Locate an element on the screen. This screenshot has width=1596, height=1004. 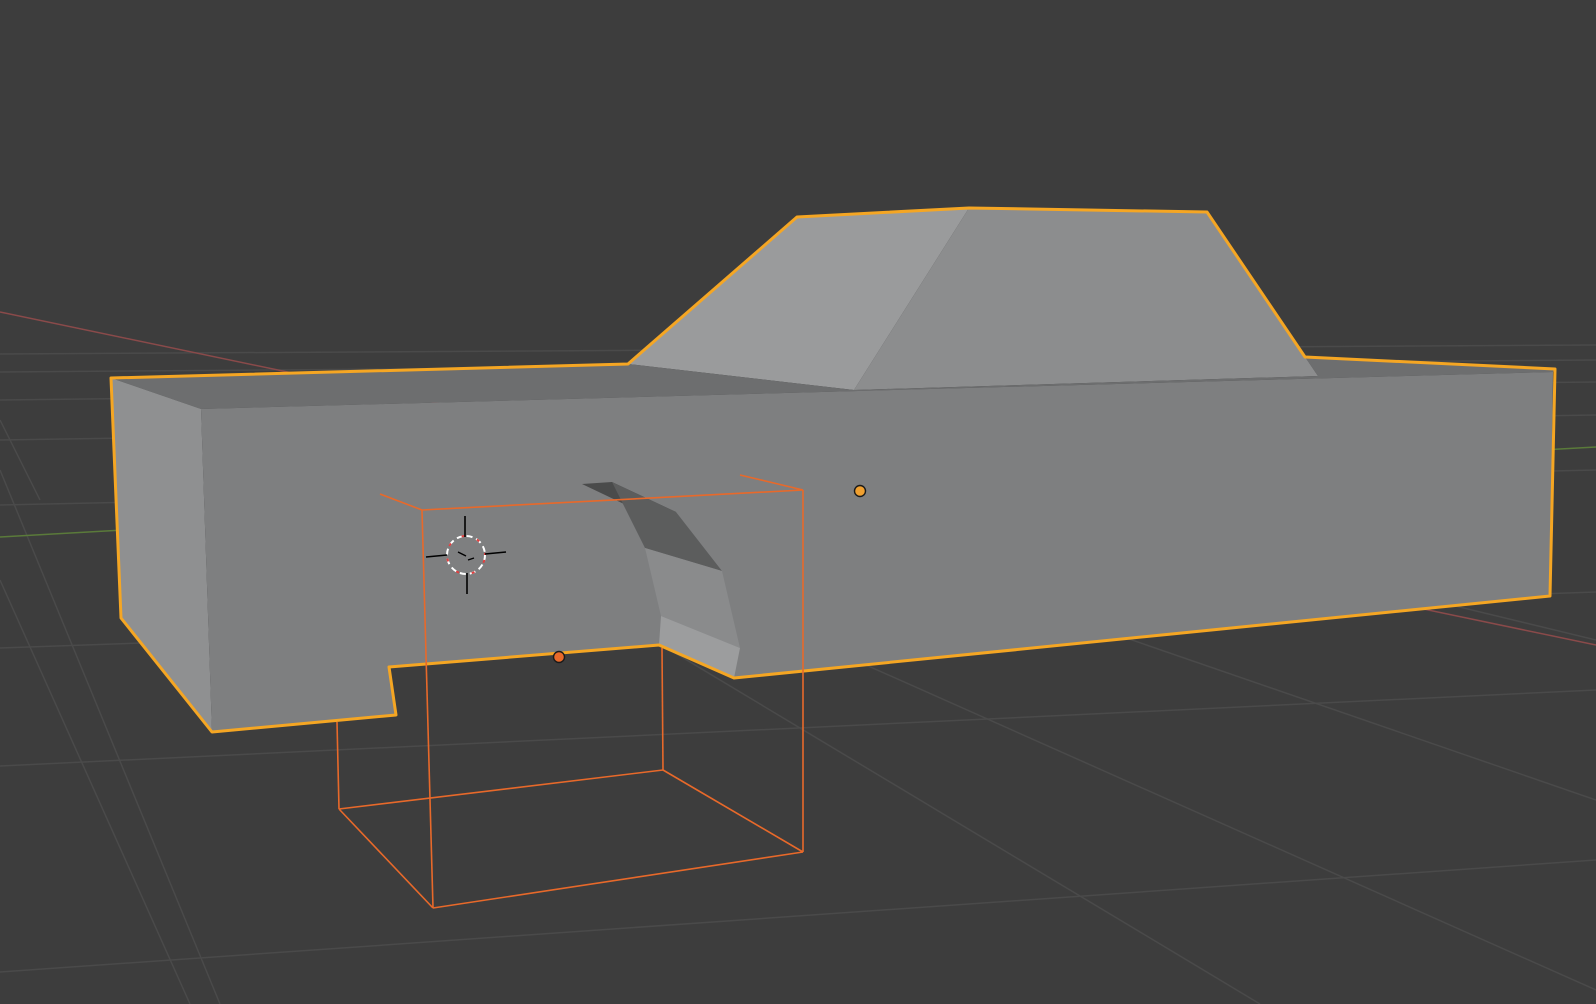
car-front-face is located at coordinates (161, 555).